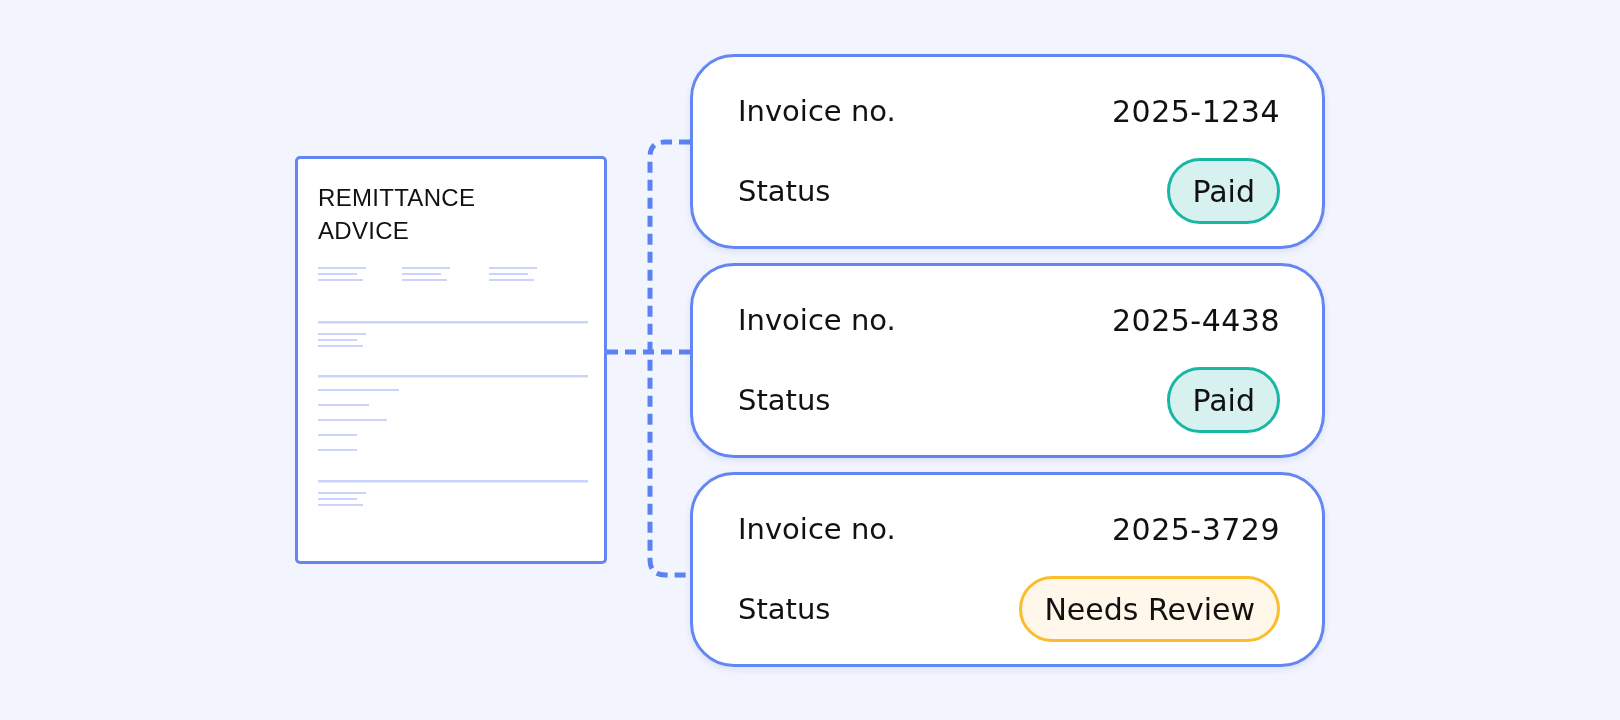  Describe the element at coordinates (1195, 320) in the screenshot. I see `invoice-number: 2025-4438` at that location.